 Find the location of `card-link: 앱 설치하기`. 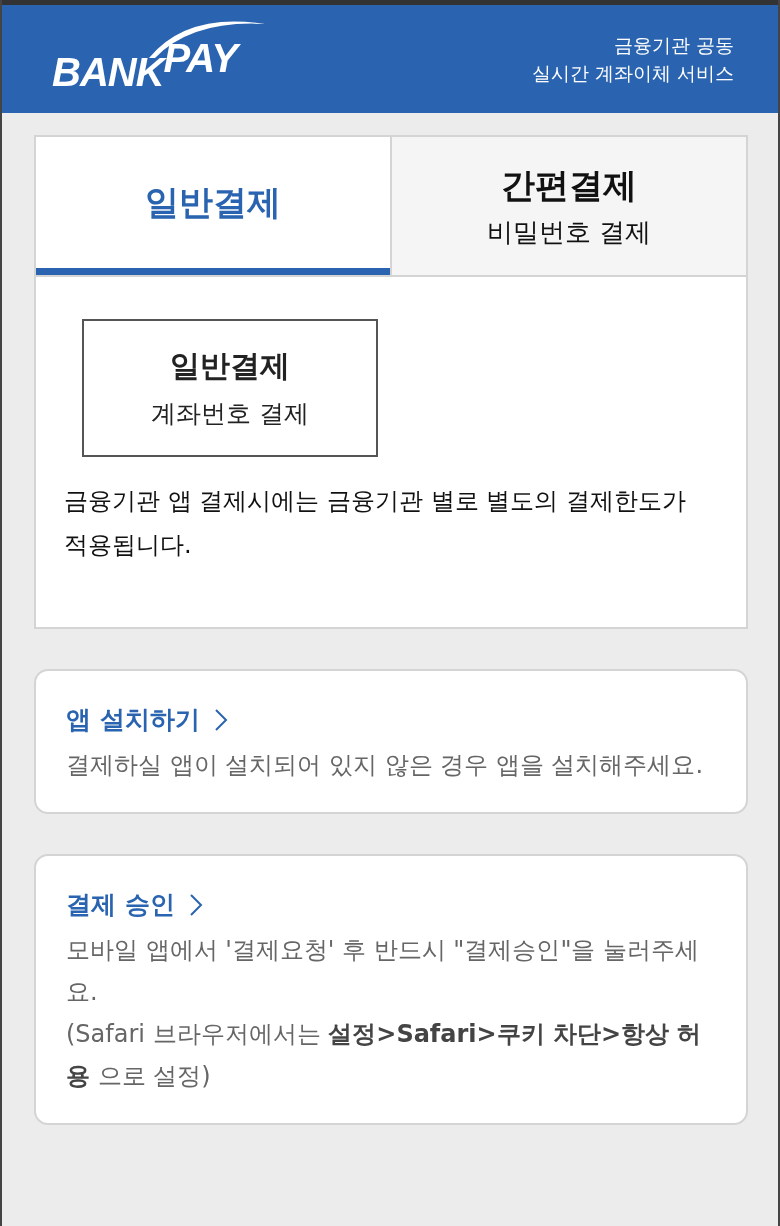

card-link: 앱 설치하기 is located at coordinates (133, 719).